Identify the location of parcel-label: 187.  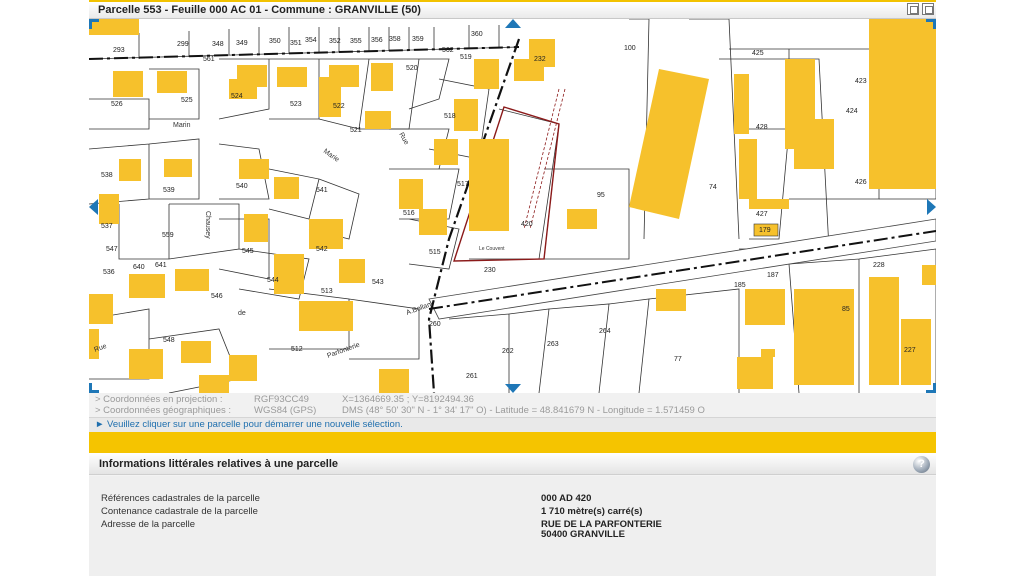
(773, 275).